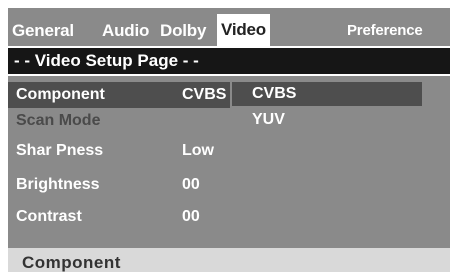  I want to click on menu-item-label: Component, so click(60, 94).